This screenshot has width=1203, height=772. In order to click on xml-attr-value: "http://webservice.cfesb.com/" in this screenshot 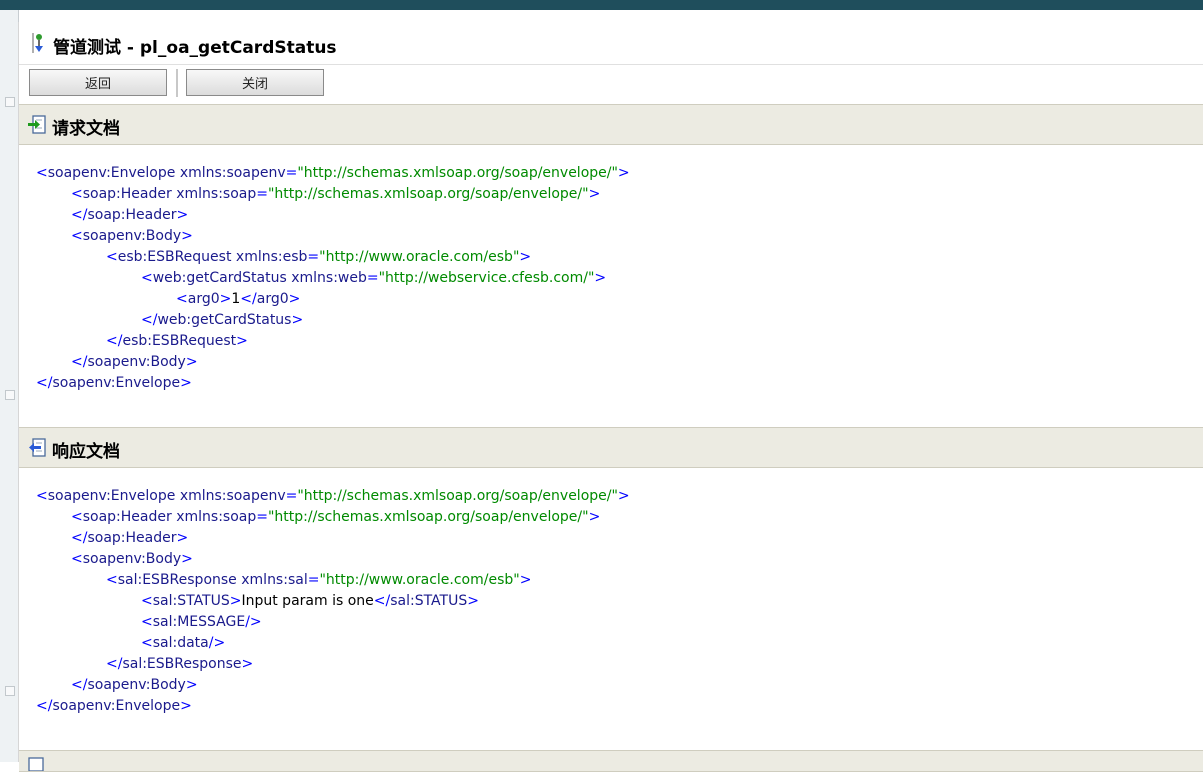, I will do `click(486, 278)`.